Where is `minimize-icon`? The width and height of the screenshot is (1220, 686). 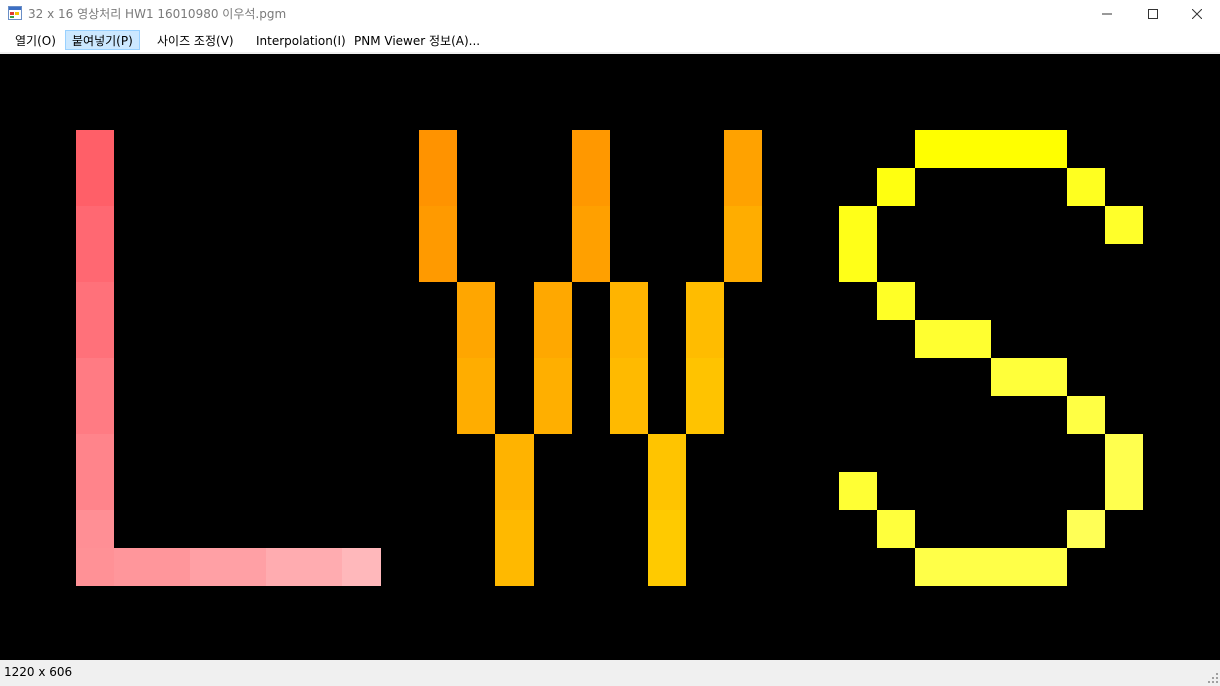 minimize-icon is located at coordinates (1107, 14).